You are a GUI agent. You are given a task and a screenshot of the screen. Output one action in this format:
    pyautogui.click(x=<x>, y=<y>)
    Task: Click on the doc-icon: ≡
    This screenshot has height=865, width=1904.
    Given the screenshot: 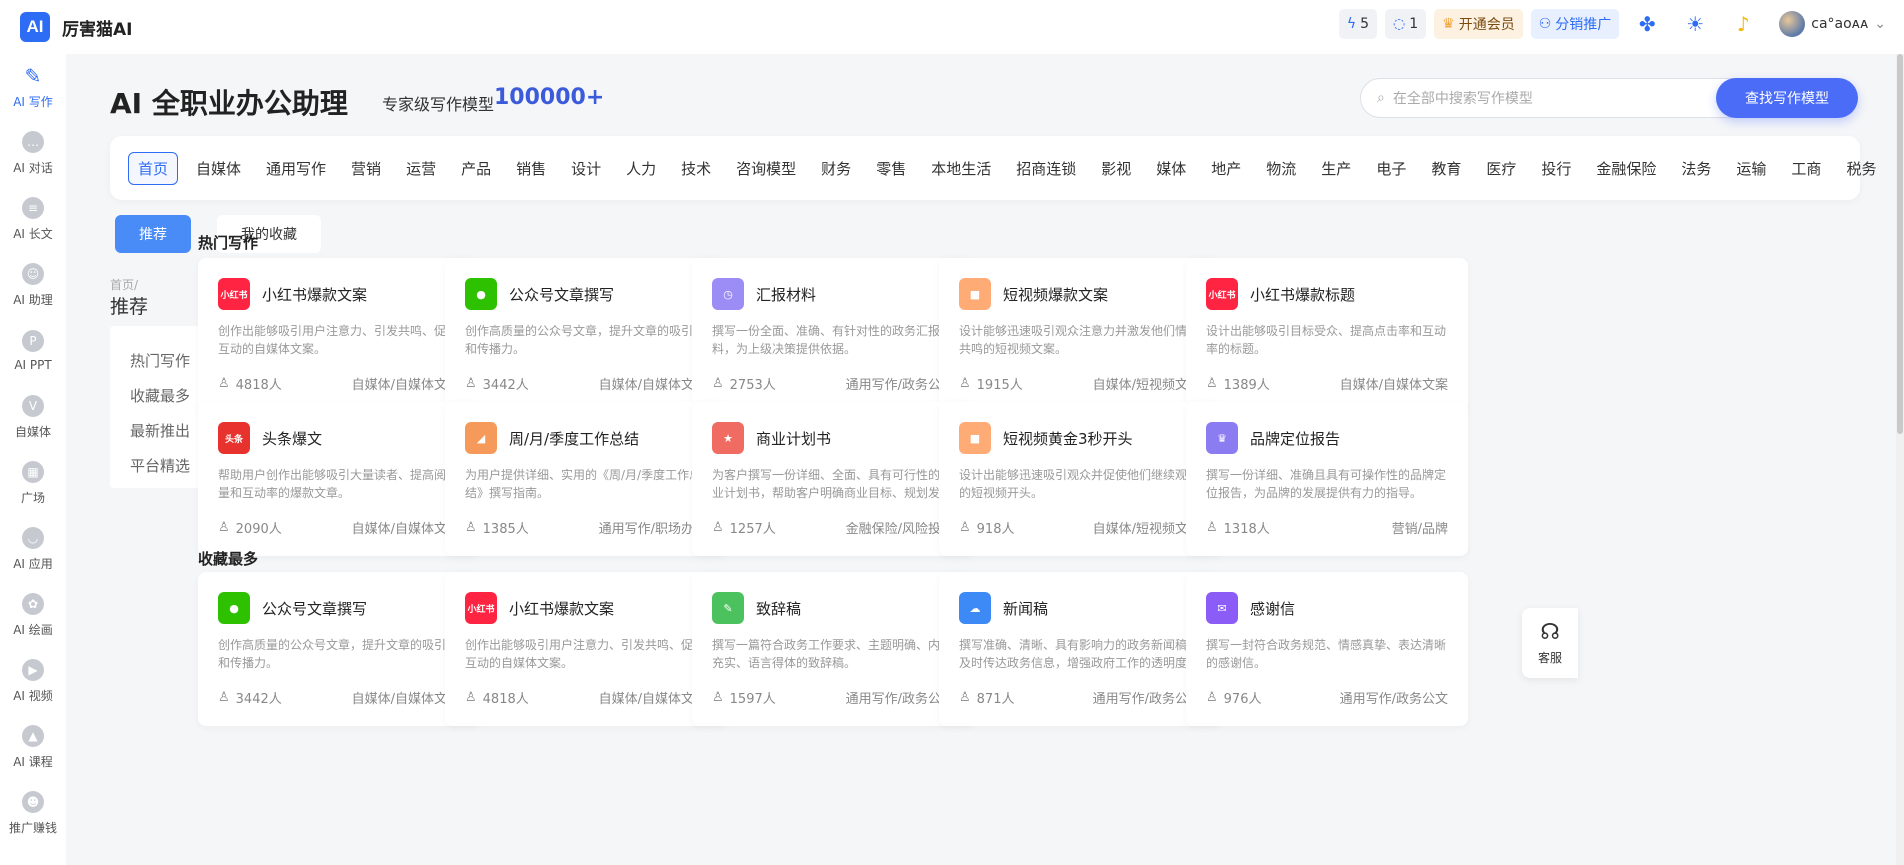 What is the action you would take?
    pyautogui.click(x=33, y=207)
    